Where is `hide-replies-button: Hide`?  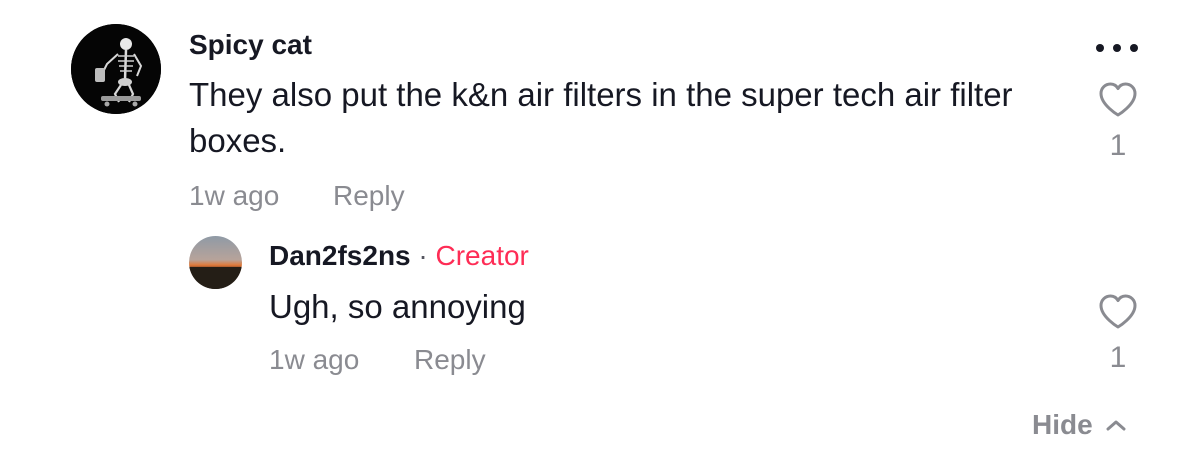
hide-replies-button: Hide is located at coordinates (1079, 425).